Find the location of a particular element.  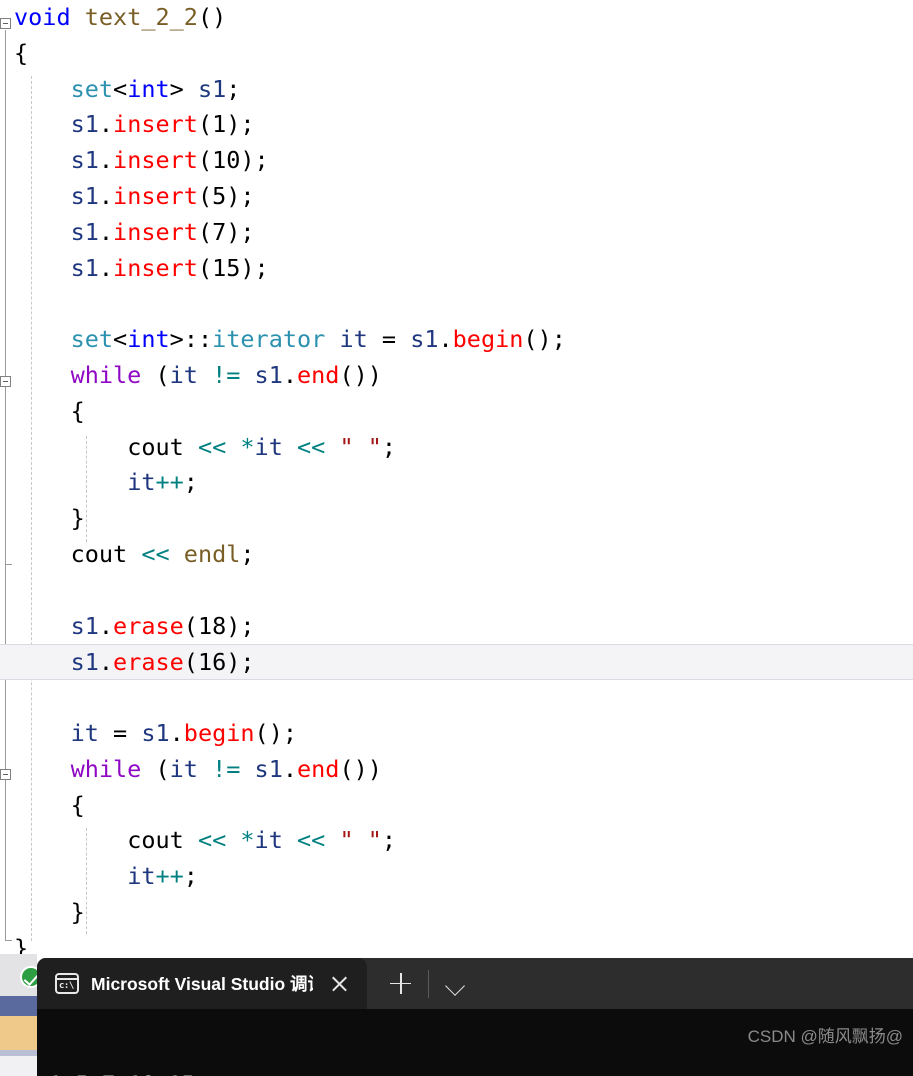

console-icon: c:\ is located at coordinates (67, 983).